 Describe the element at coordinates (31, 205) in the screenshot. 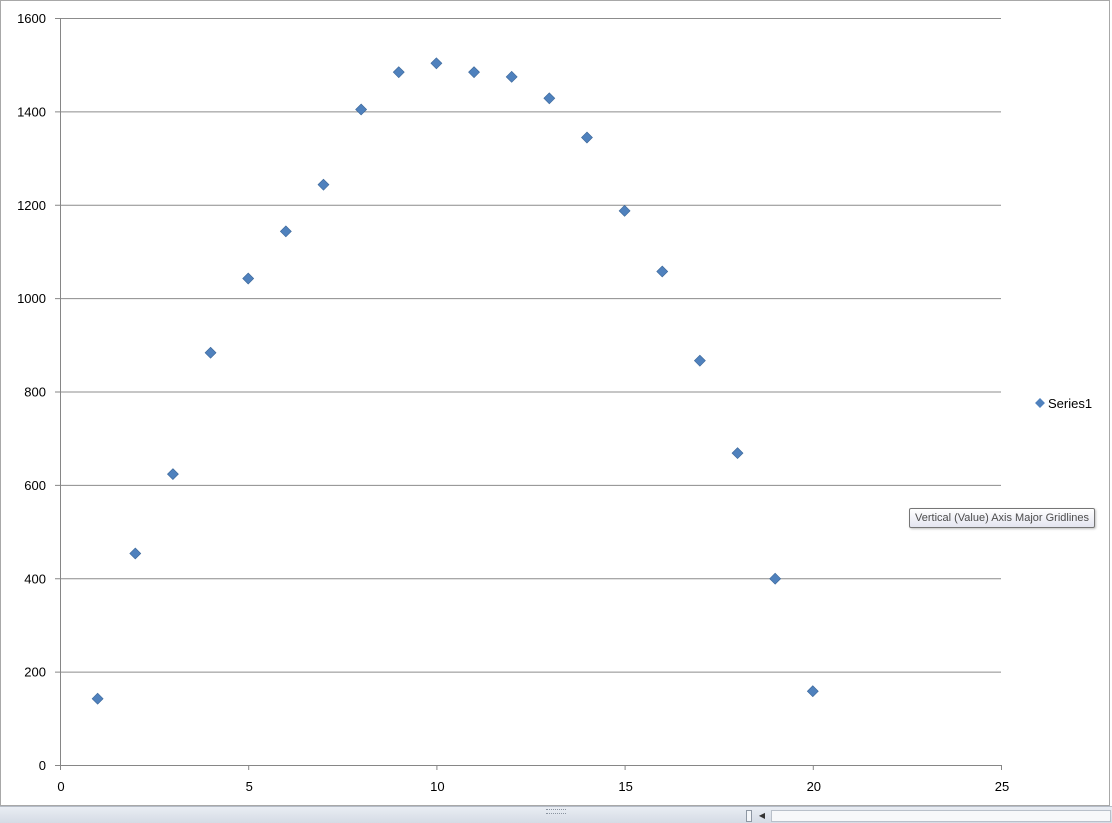

I see `y-tick-label: 1200` at that location.